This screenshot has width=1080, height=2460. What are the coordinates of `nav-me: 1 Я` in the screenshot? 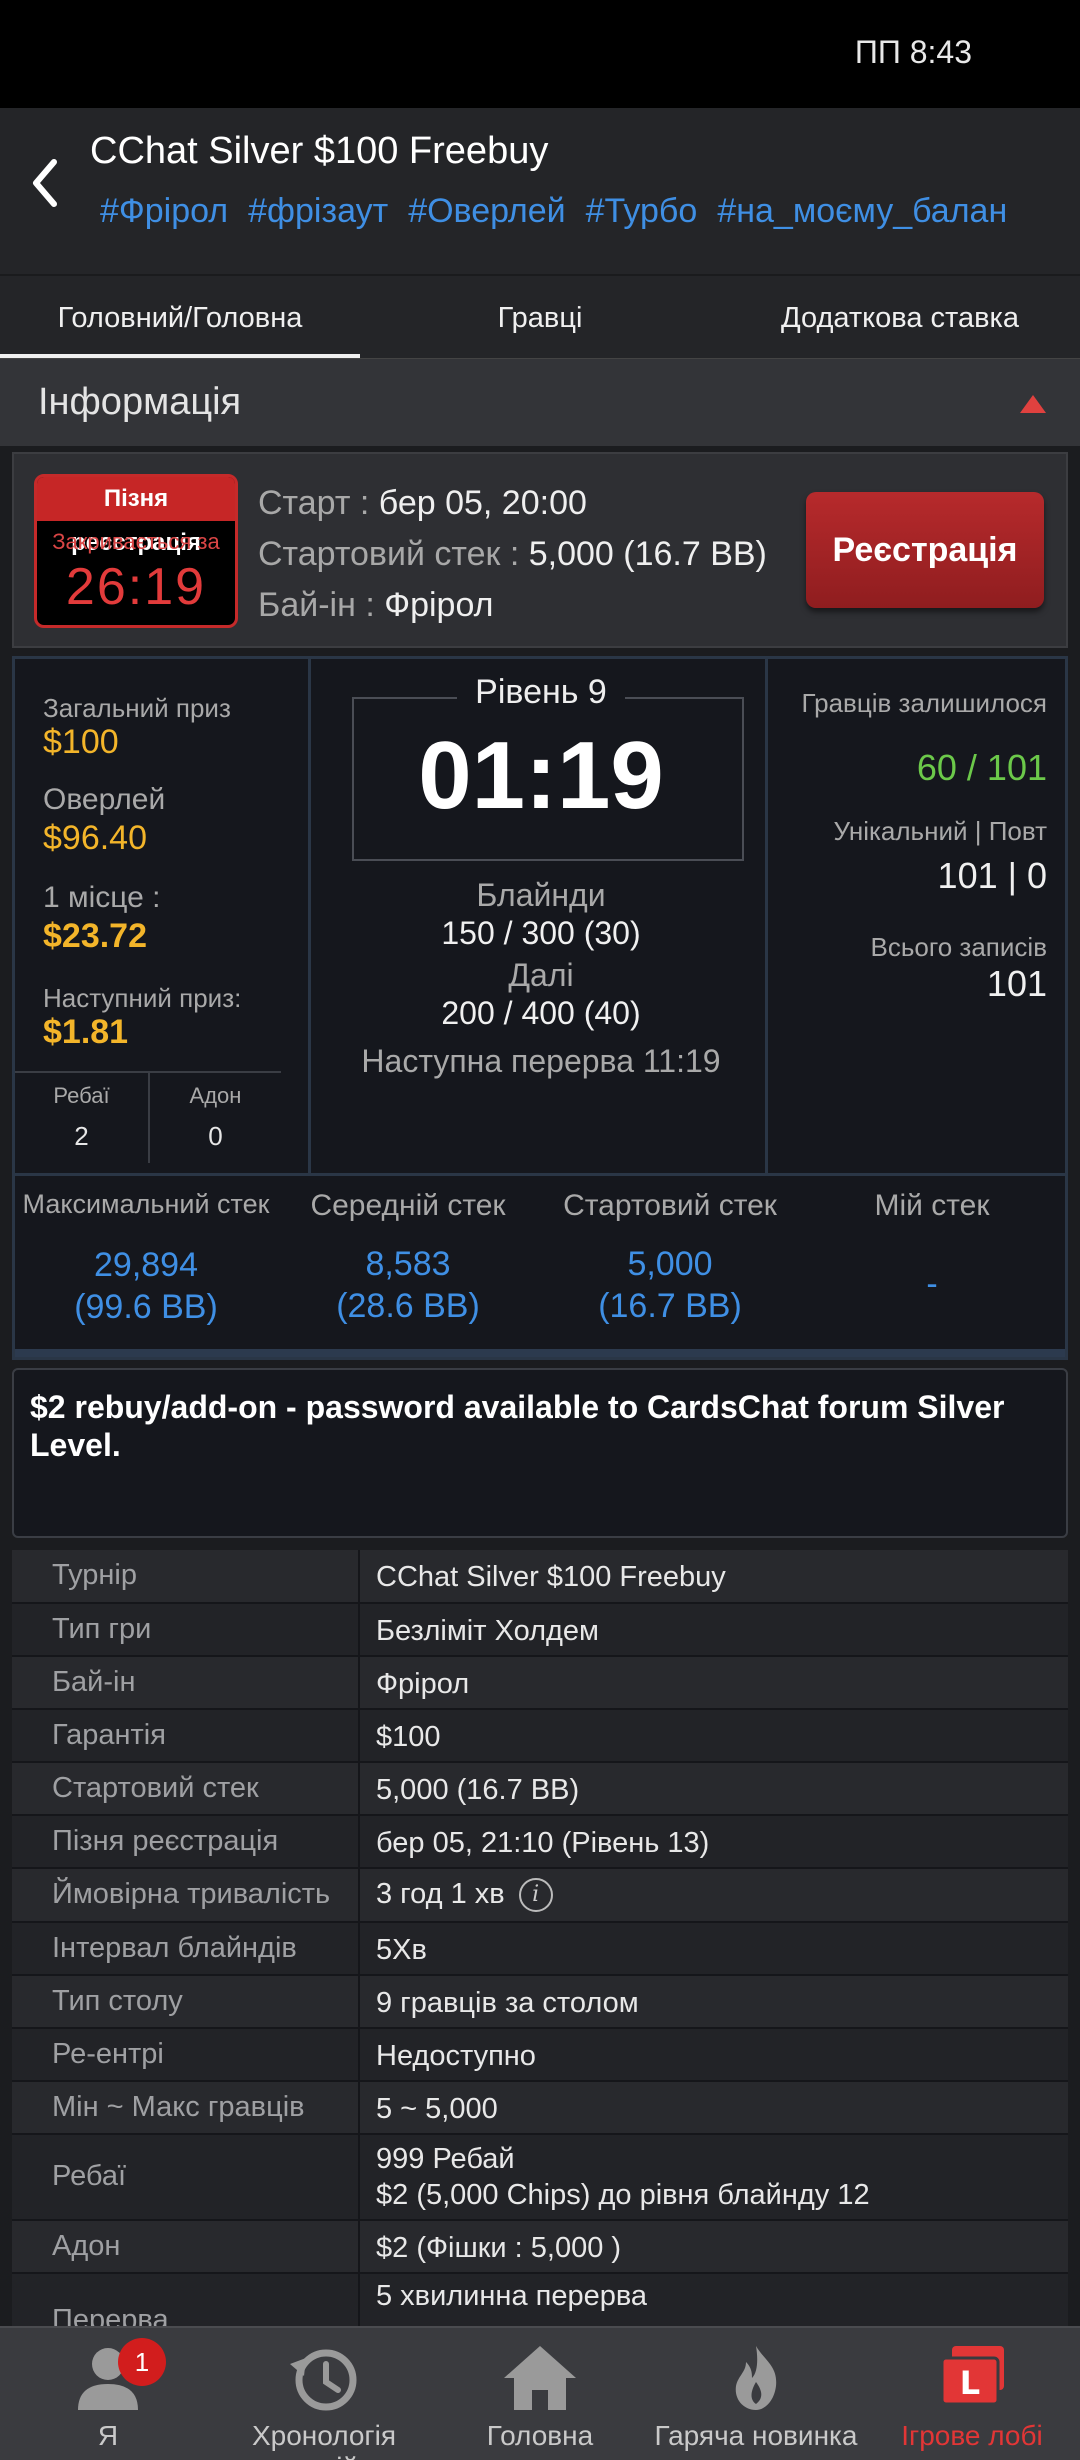 It's located at (108, 2394).